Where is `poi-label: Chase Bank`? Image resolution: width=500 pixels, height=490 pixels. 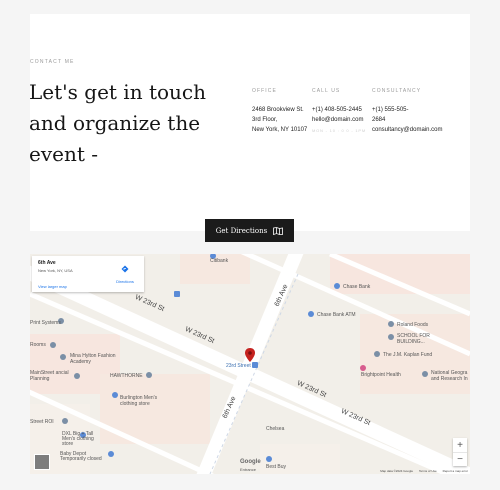
poi-label: Chase Bank is located at coordinates (357, 287).